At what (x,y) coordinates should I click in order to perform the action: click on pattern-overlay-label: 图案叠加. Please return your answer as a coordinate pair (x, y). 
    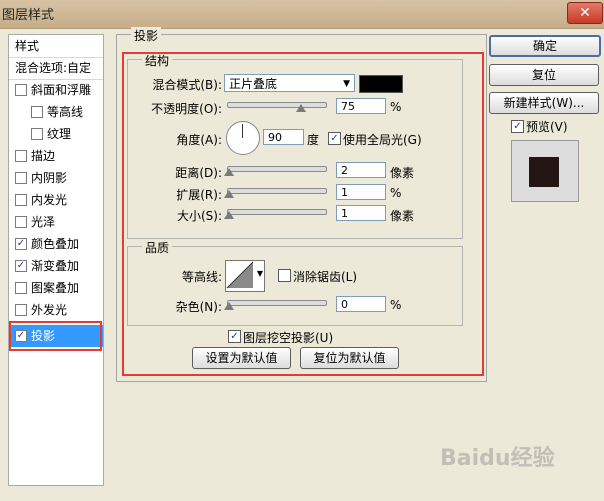
    Looking at the image, I should click on (55, 288).